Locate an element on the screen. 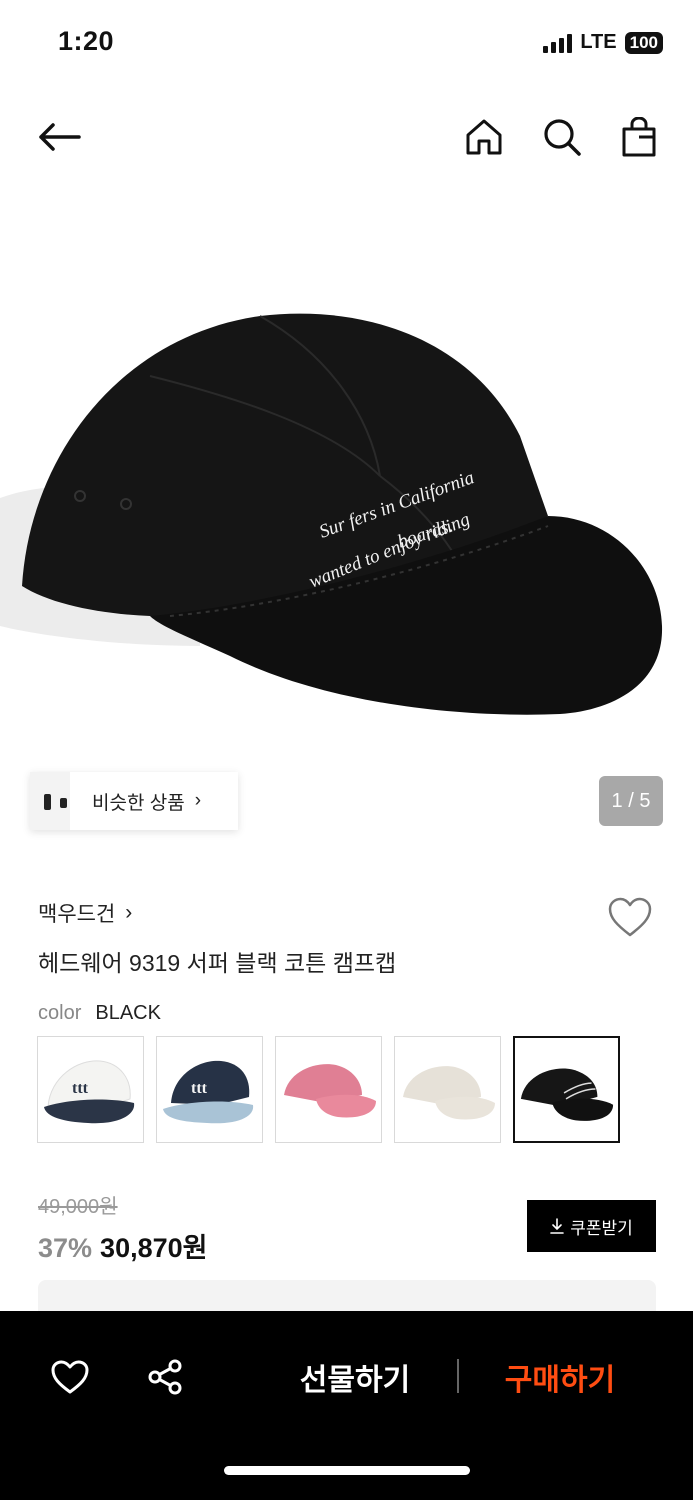 The image size is (693, 1500). back-button is located at coordinates (59, 137).